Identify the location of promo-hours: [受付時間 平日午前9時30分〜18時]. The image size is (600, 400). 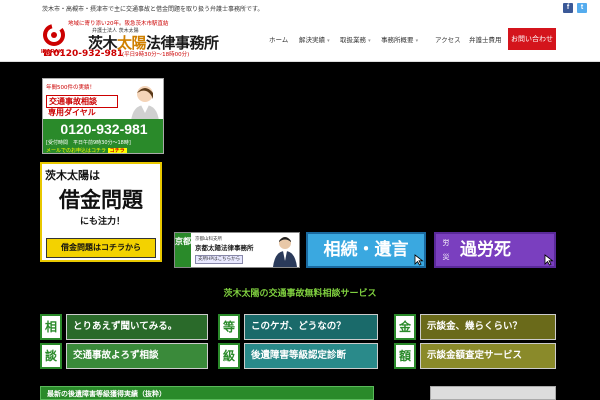
(103, 143).